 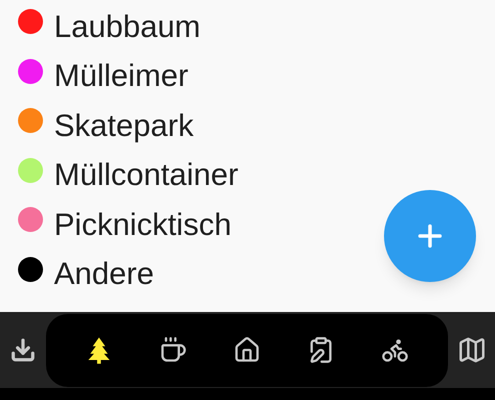 What do you see at coordinates (124, 125) in the screenshot?
I see `legend-label: Skatepark` at bounding box center [124, 125].